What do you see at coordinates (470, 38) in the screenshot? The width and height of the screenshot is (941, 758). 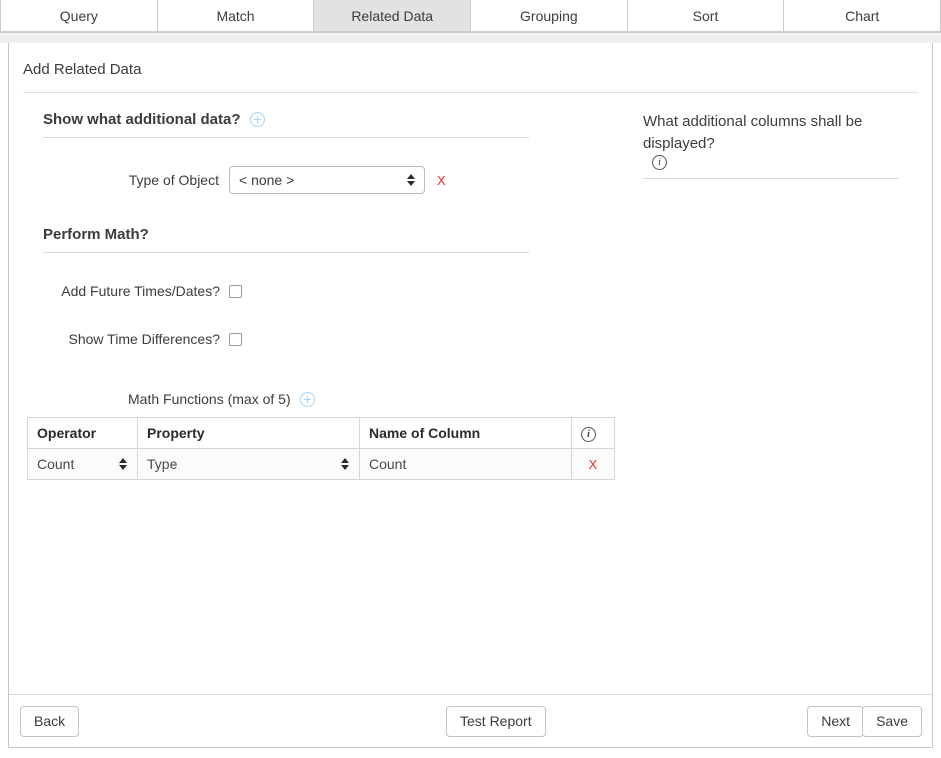 I see `tab-panel-gap` at bounding box center [470, 38].